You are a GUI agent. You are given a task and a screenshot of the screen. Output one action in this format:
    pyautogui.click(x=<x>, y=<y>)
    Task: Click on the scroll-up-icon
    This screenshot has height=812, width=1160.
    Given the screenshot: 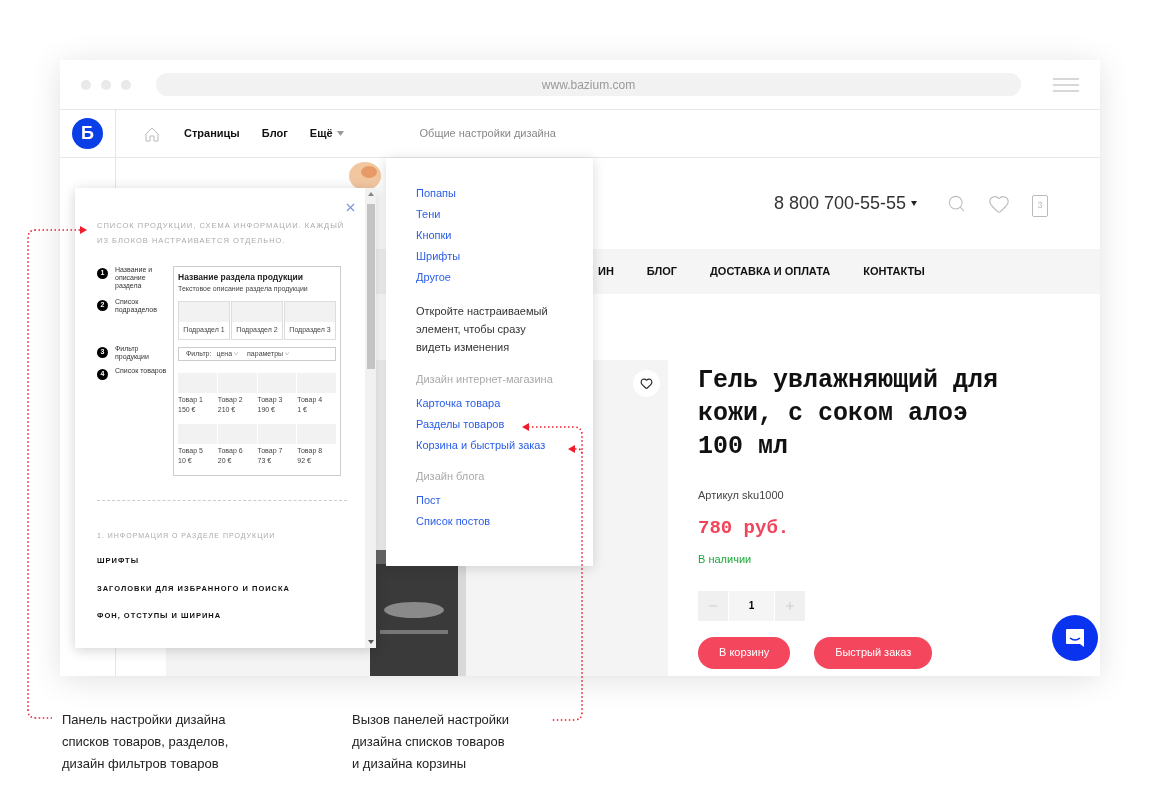 What is the action you would take?
    pyautogui.click(x=370, y=194)
    